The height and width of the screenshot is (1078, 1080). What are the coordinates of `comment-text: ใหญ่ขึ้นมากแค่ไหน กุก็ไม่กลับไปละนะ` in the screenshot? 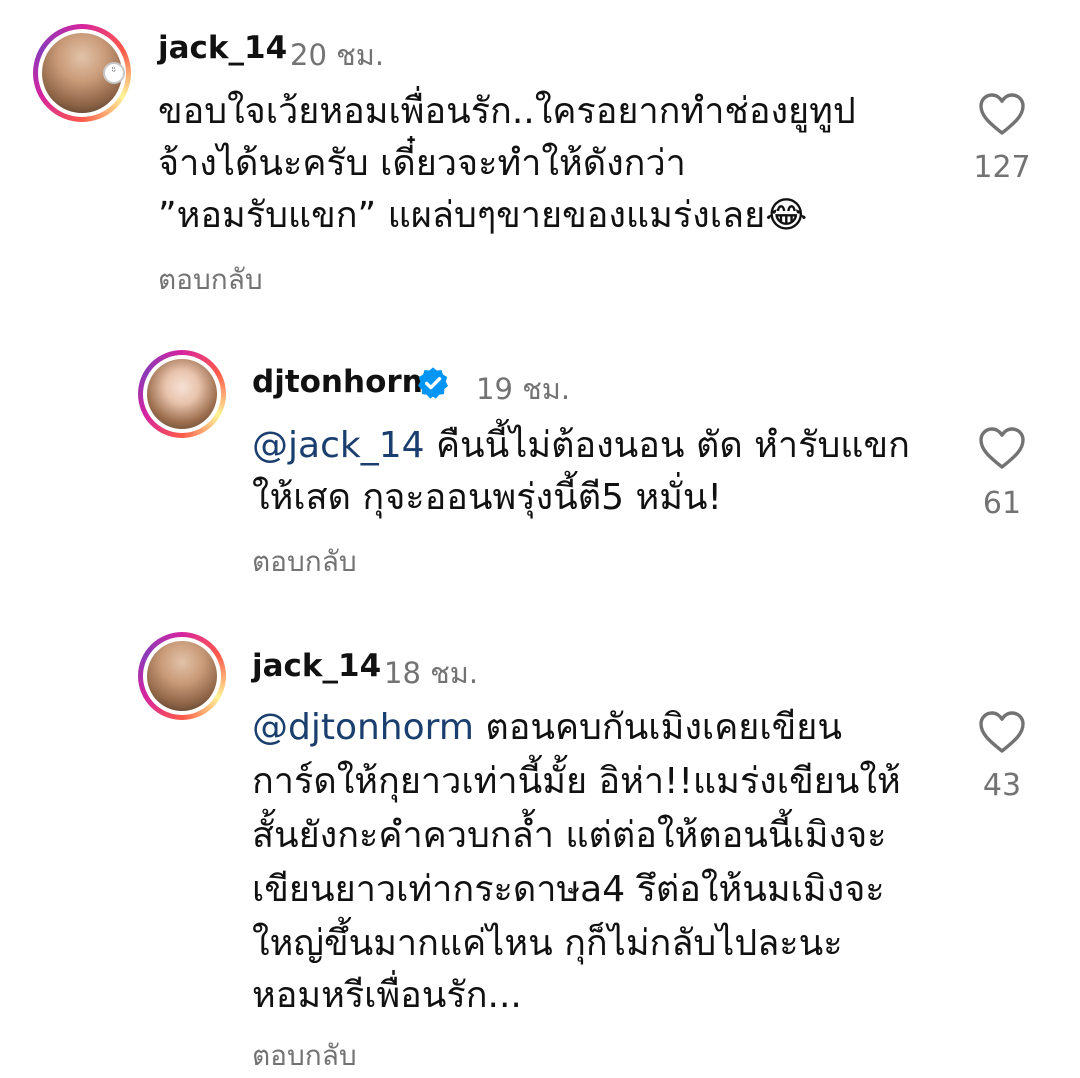 It's located at (547, 943).